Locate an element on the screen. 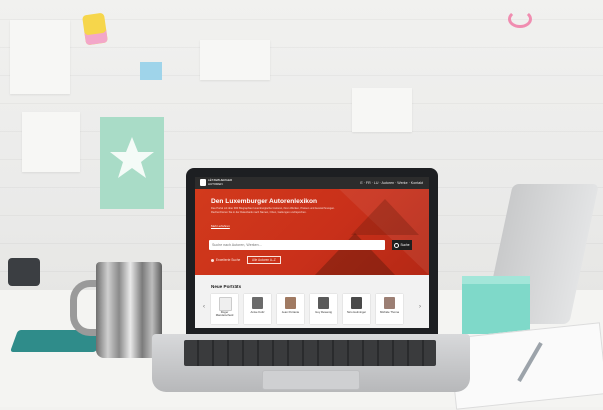 The image size is (603, 410). author-card: Roger Manderscheid is located at coordinates (224, 309).